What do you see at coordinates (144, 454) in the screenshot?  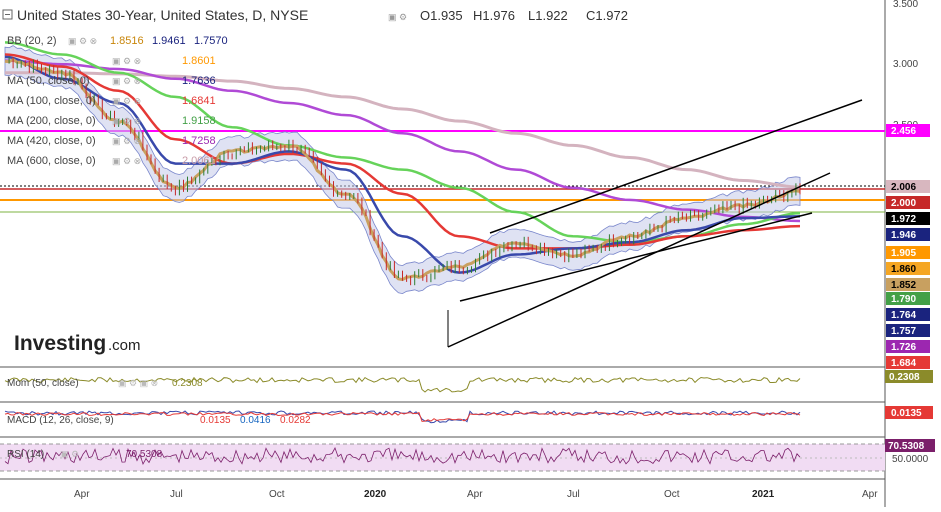 I see `rsi-value: 70.5308` at bounding box center [144, 454].